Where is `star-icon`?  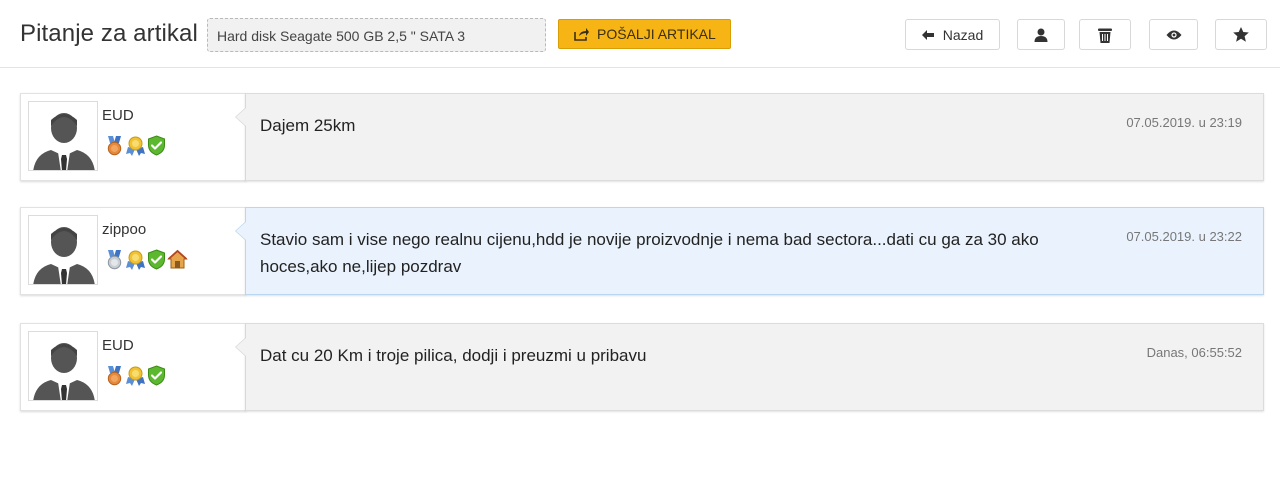 star-icon is located at coordinates (1241, 34).